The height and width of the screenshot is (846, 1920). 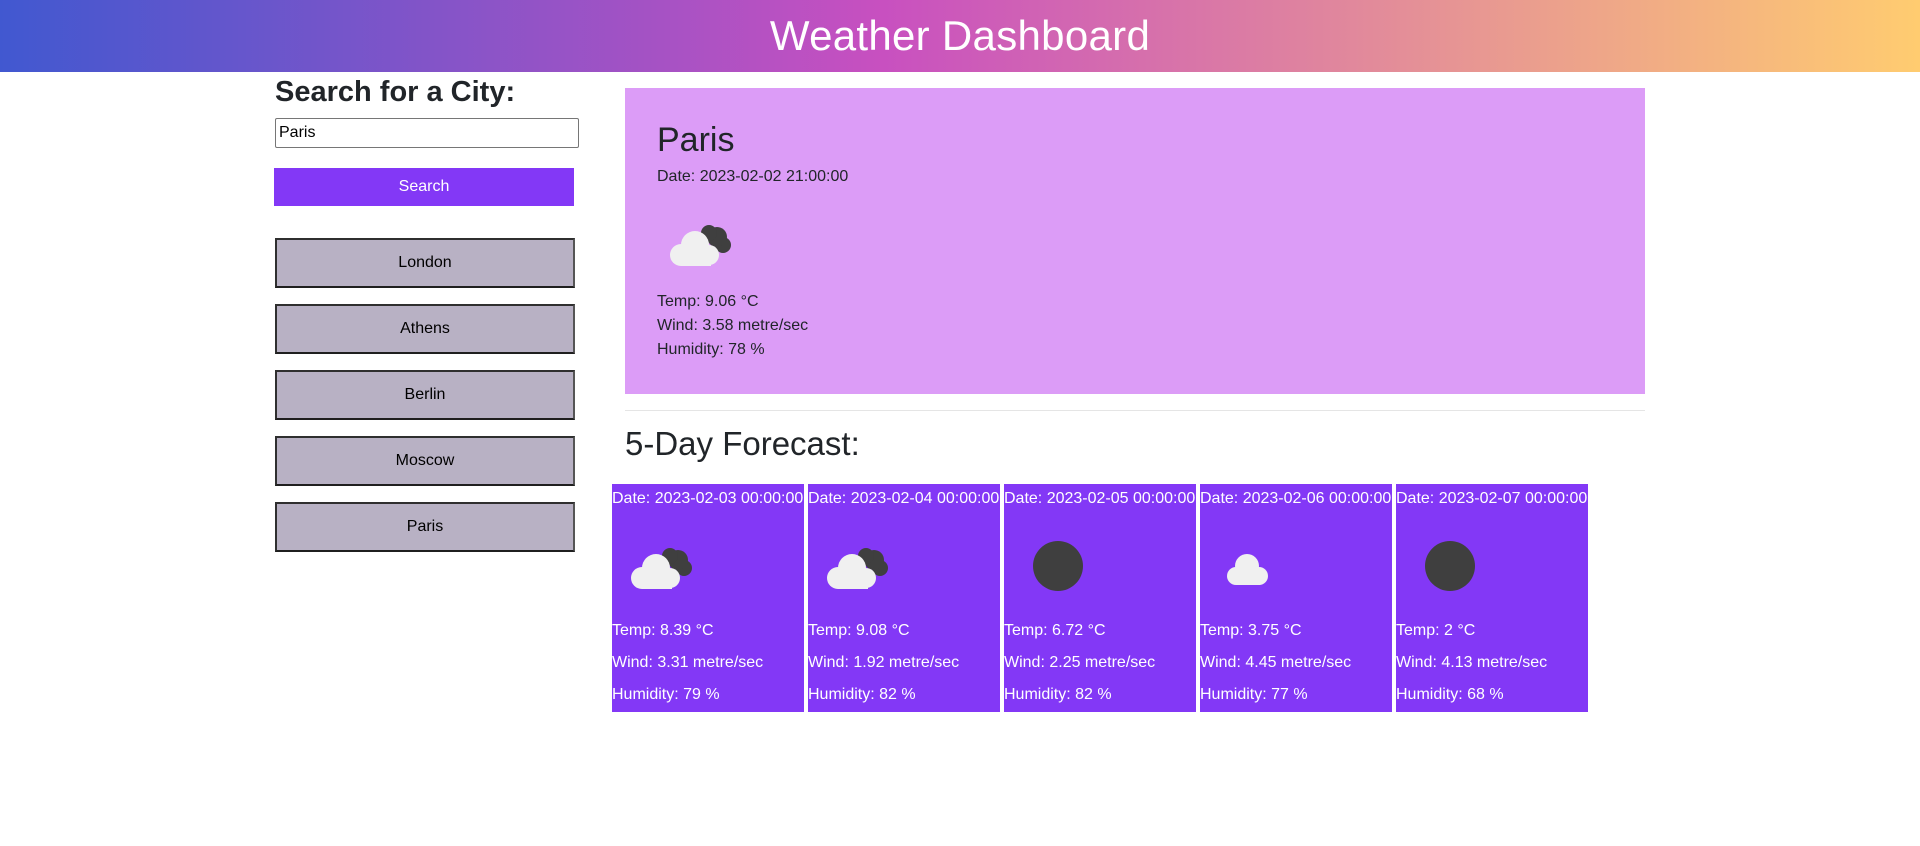 What do you see at coordinates (425, 395) in the screenshot?
I see `history-button-berlin: Berlin` at bounding box center [425, 395].